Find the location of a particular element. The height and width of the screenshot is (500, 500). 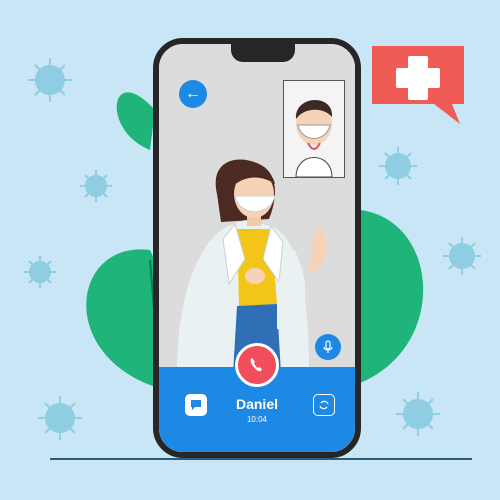

chat-button is located at coordinates (196, 405).